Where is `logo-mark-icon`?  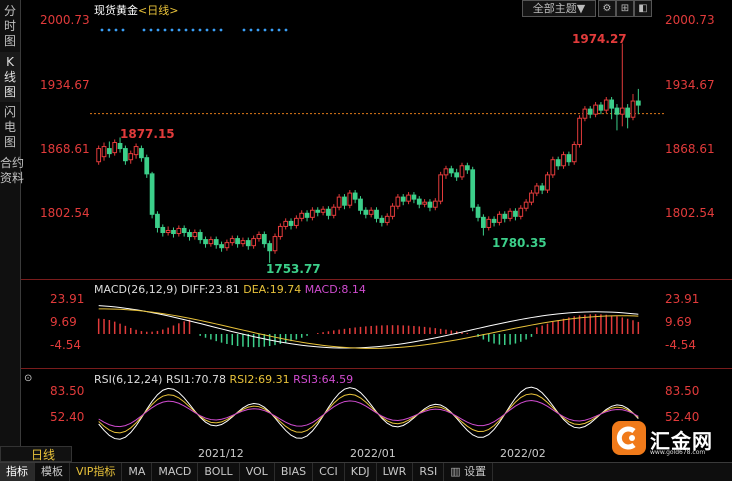 logo-mark-icon is located at coordinates (629, 438).